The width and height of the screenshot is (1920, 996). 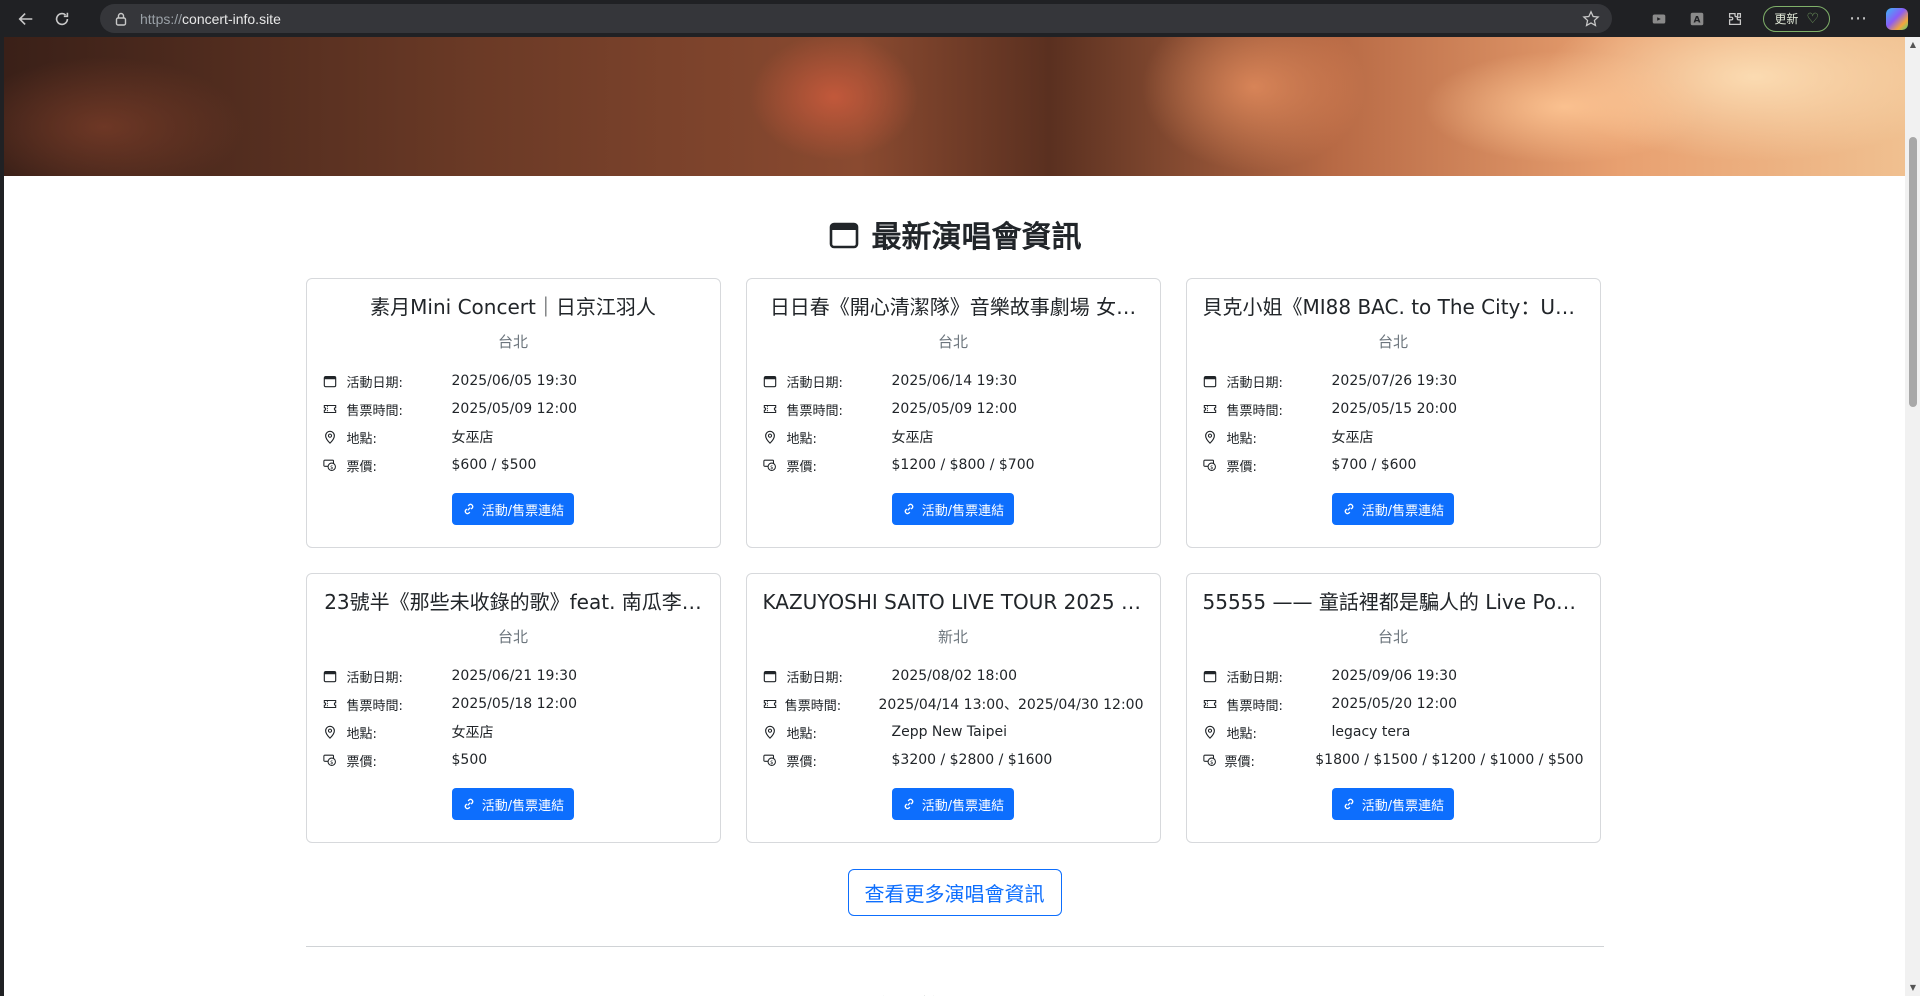 What do you see at coordinates (1913, 45) in the screenshot?
I see `scroll-up-icon: ▲` at bounding box center [1913, 45].